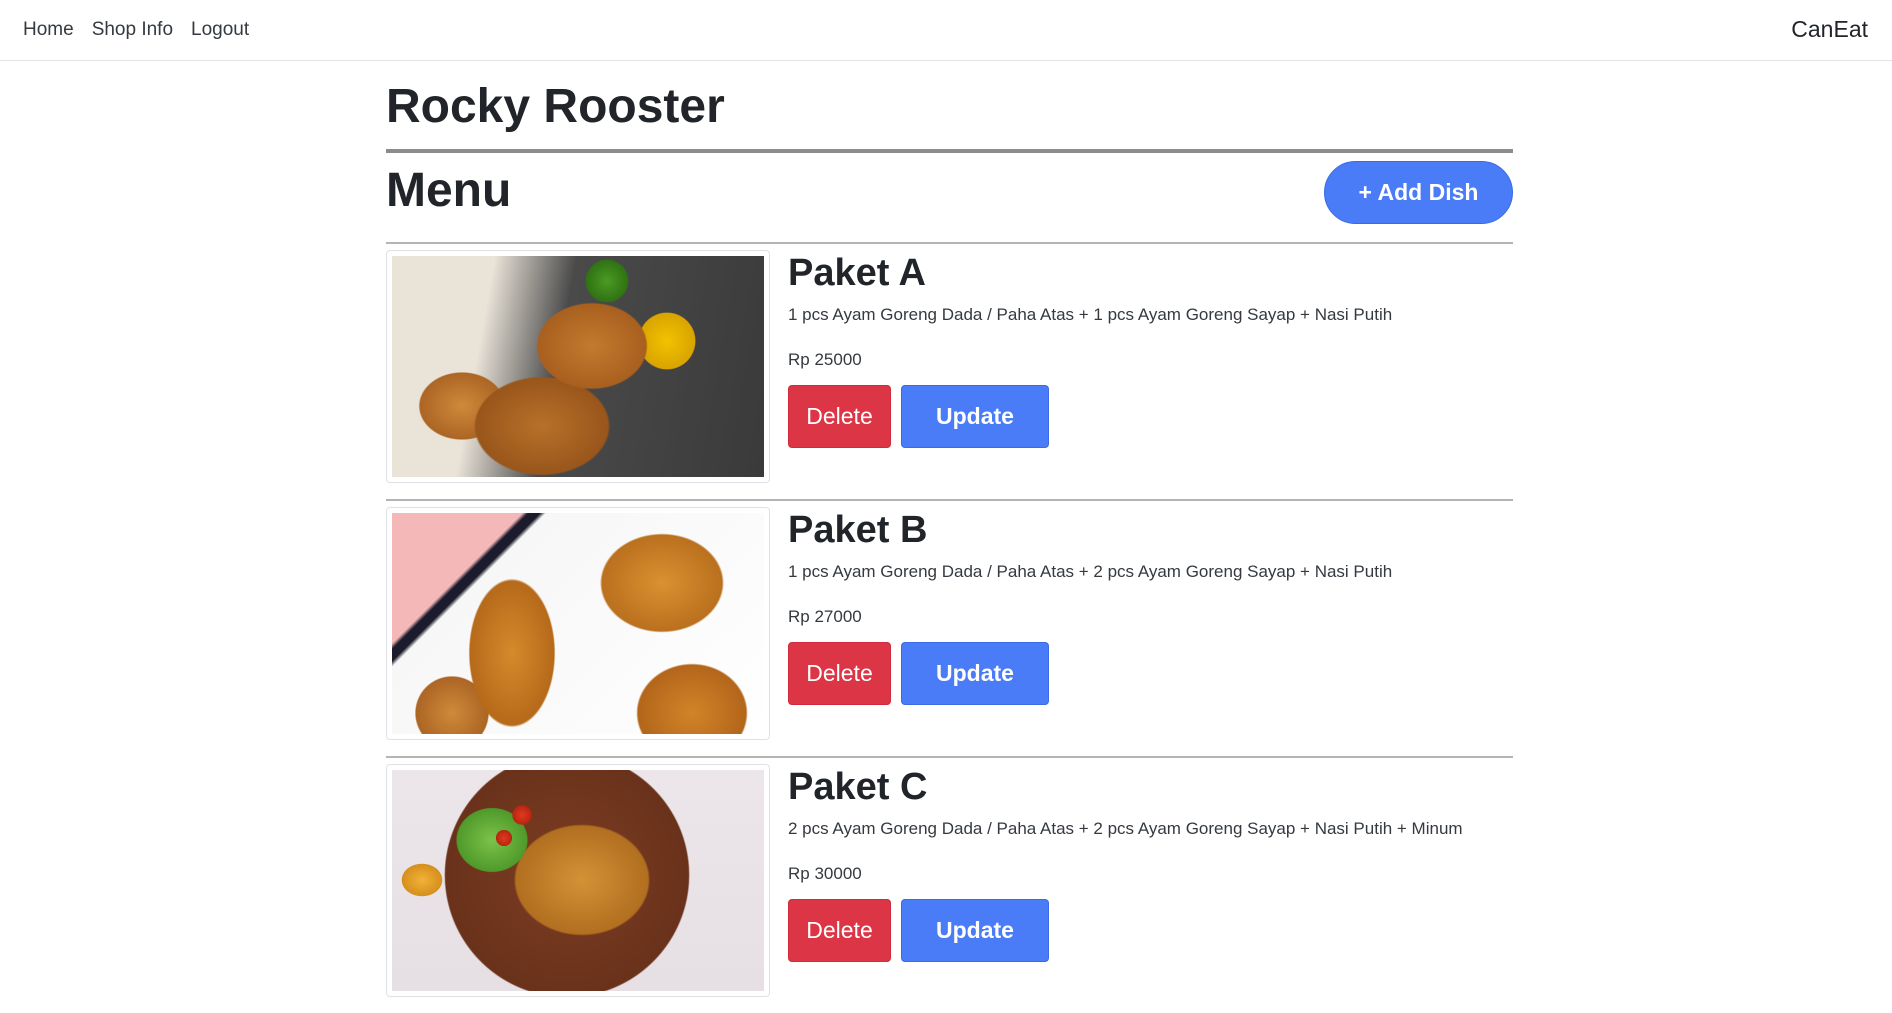  I want to click on dish-name: Paket A, so click(857, 273).